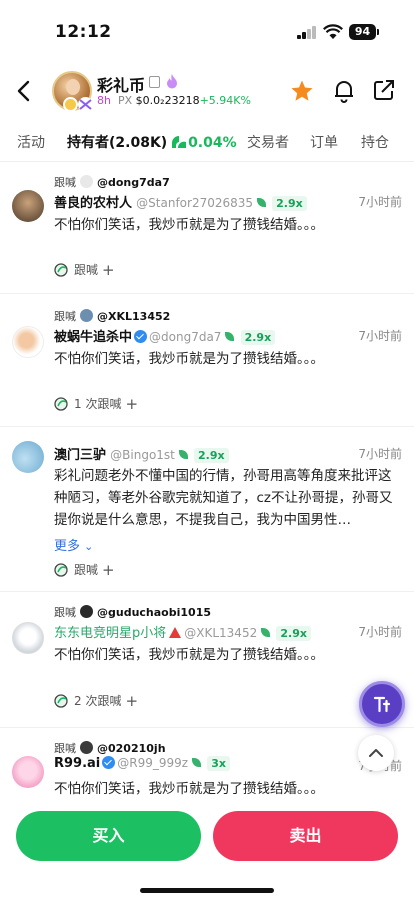 This screenshot has width=414, height=900. Describe the element at coordinates (180, 201) in the screenshot. I see `name-line: 善良的农村人 @Stanfor27026835 2.9x` at that location.